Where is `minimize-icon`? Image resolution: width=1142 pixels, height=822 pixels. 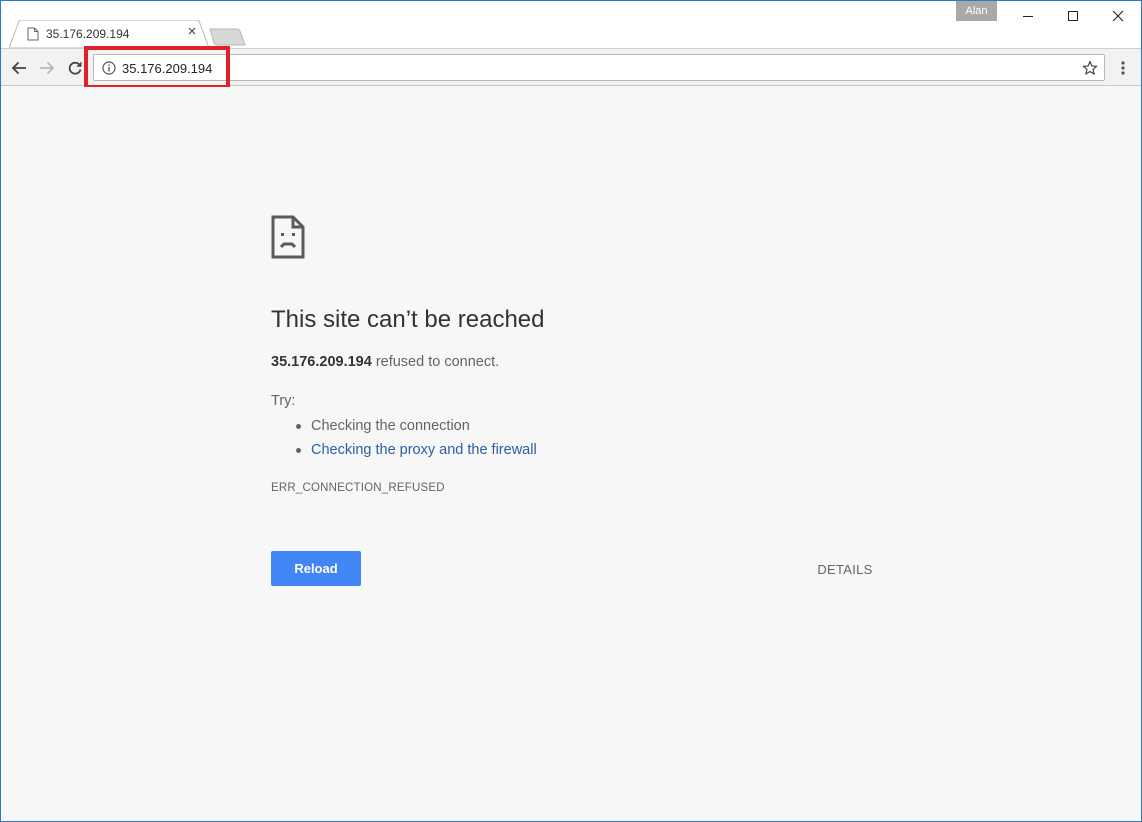
minimize-icon is located at coordinates (1028, 16).